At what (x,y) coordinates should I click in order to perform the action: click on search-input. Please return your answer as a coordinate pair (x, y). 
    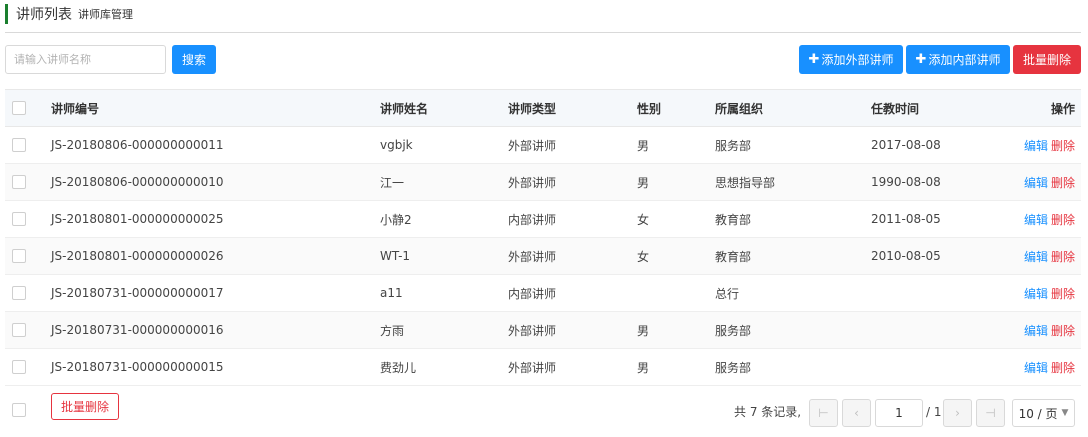
    Looking at the image, I should click on (85, 59).